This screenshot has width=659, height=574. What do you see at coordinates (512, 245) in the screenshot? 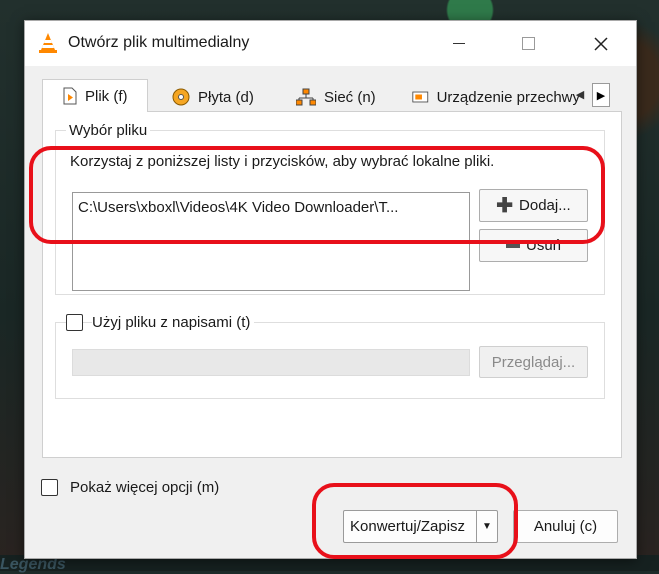
I see `minus-icon` at bounding box center [512, 245].